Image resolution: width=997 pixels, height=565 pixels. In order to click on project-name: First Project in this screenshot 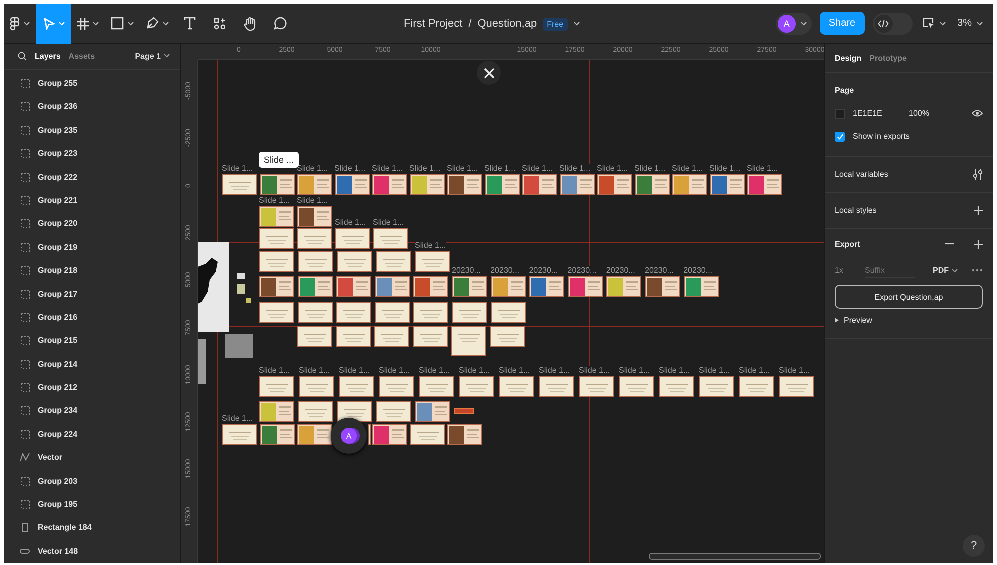, I will do `click(433, 24)`.